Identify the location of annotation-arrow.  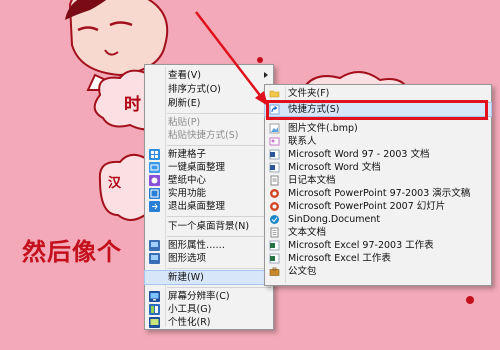
(231, 58).